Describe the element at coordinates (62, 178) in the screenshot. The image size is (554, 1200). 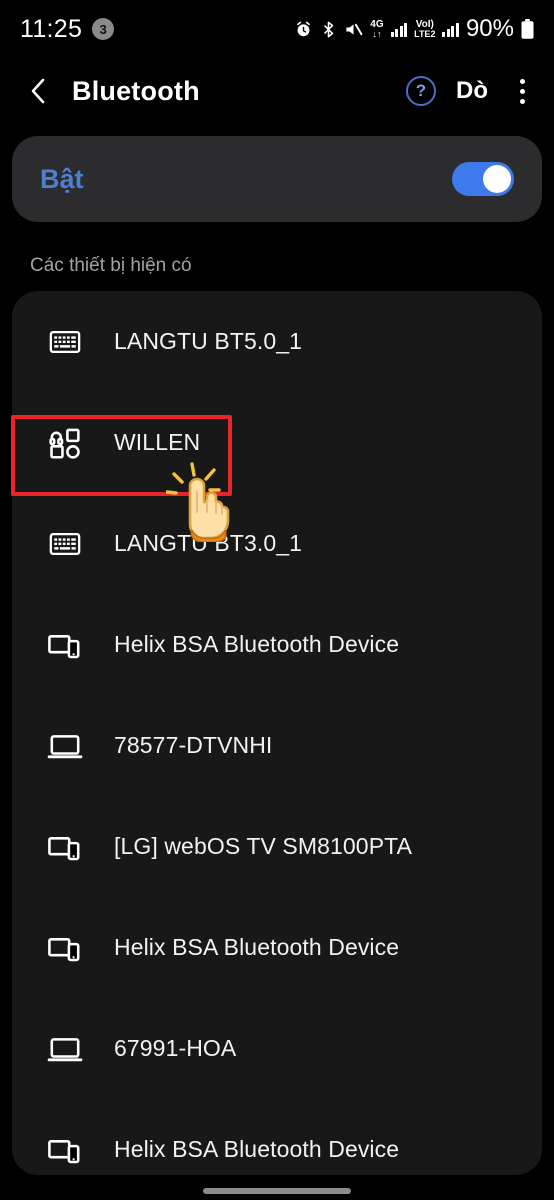
I see `bluetooth-state-label: Bật` at that location.